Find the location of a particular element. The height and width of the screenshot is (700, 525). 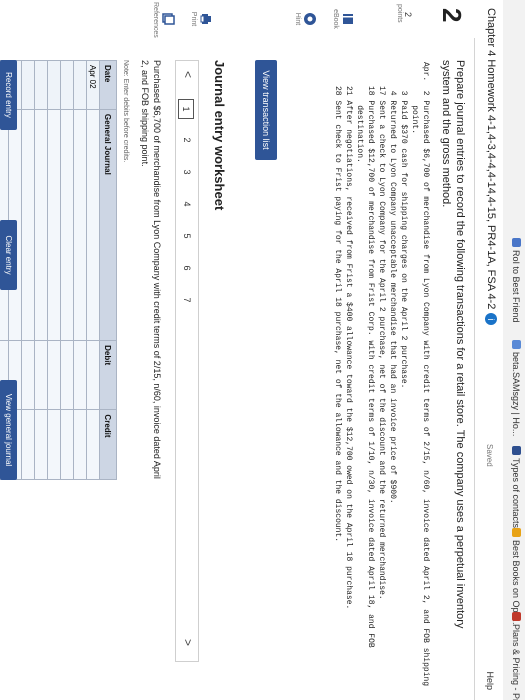

saved-status: Saved is located at coordinates (489, 455).